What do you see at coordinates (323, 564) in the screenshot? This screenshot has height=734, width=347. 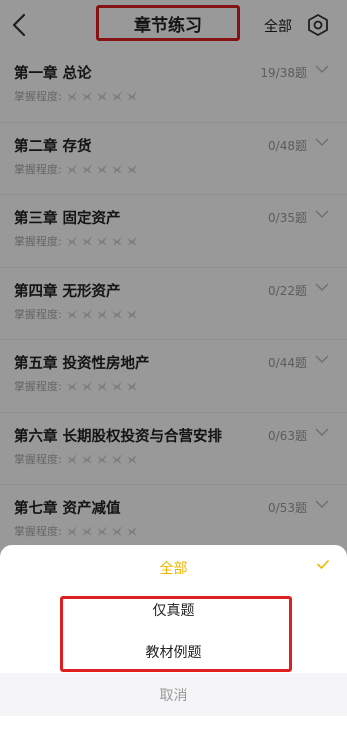 I see `checkmark-icon` at bounding box center [323, 564].